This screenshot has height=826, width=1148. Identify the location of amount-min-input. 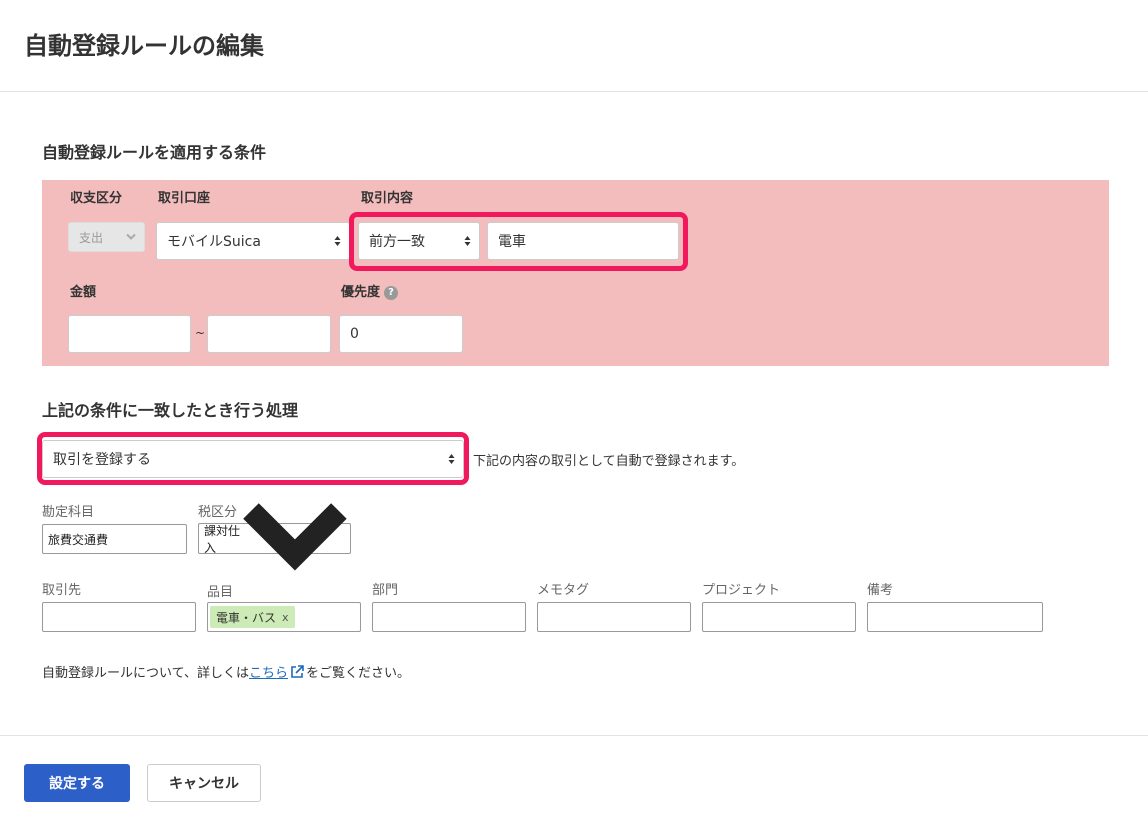
(129, 334).